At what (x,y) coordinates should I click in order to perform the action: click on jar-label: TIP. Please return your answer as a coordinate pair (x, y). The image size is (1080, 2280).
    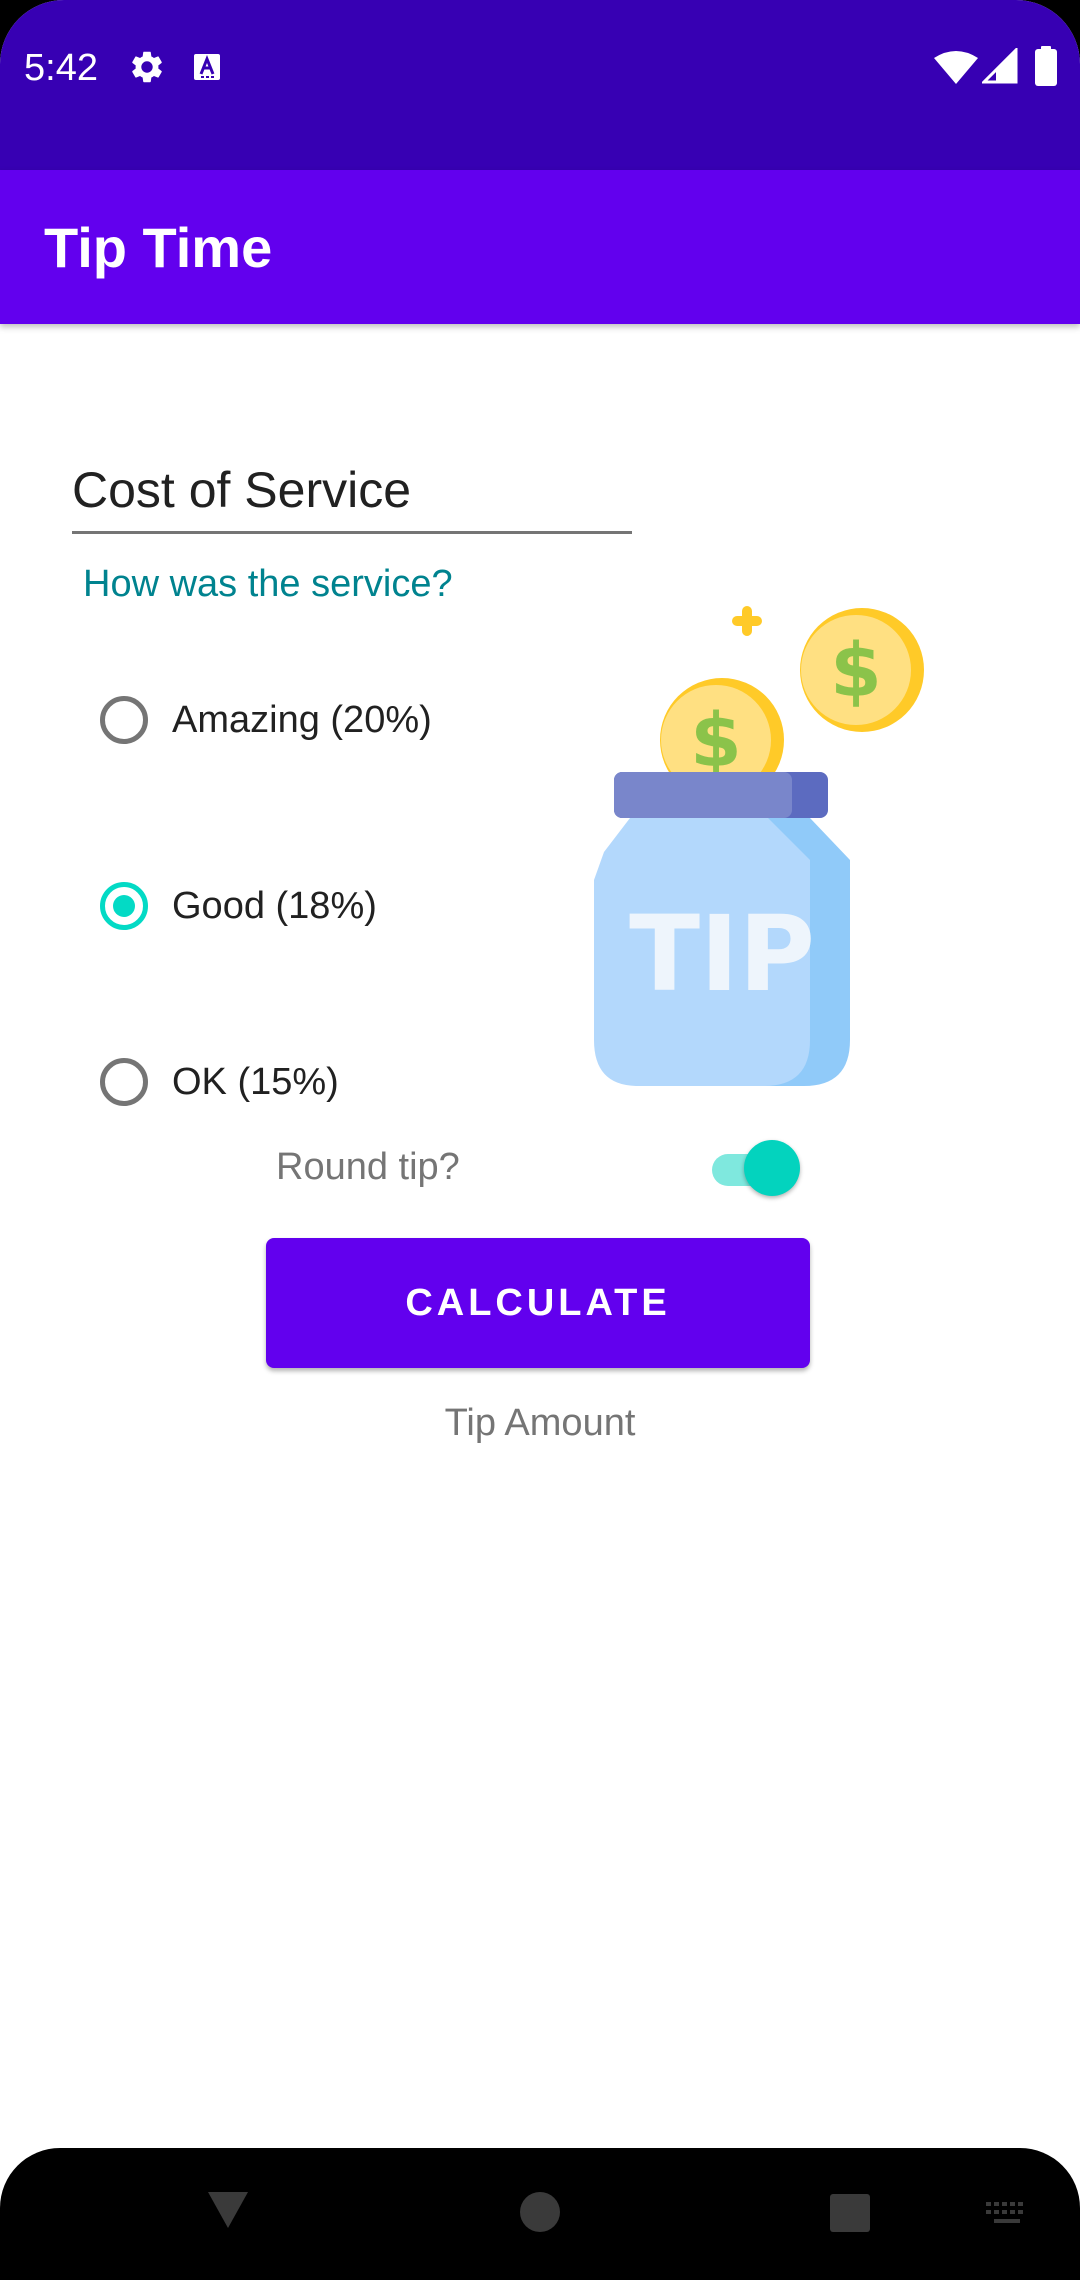
    Looking at the image, I should click on (722, 954).